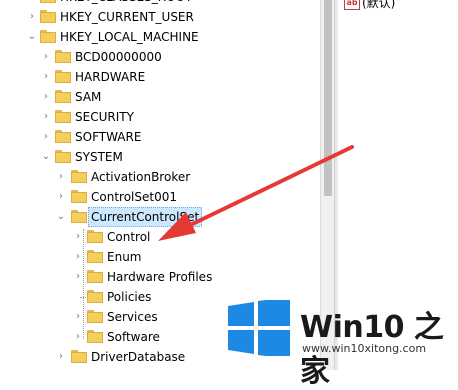 This screenshot has height=390, width=458. I want to click on watermark: Win10 之家 www.win10xitong.com, so click(343, 344).